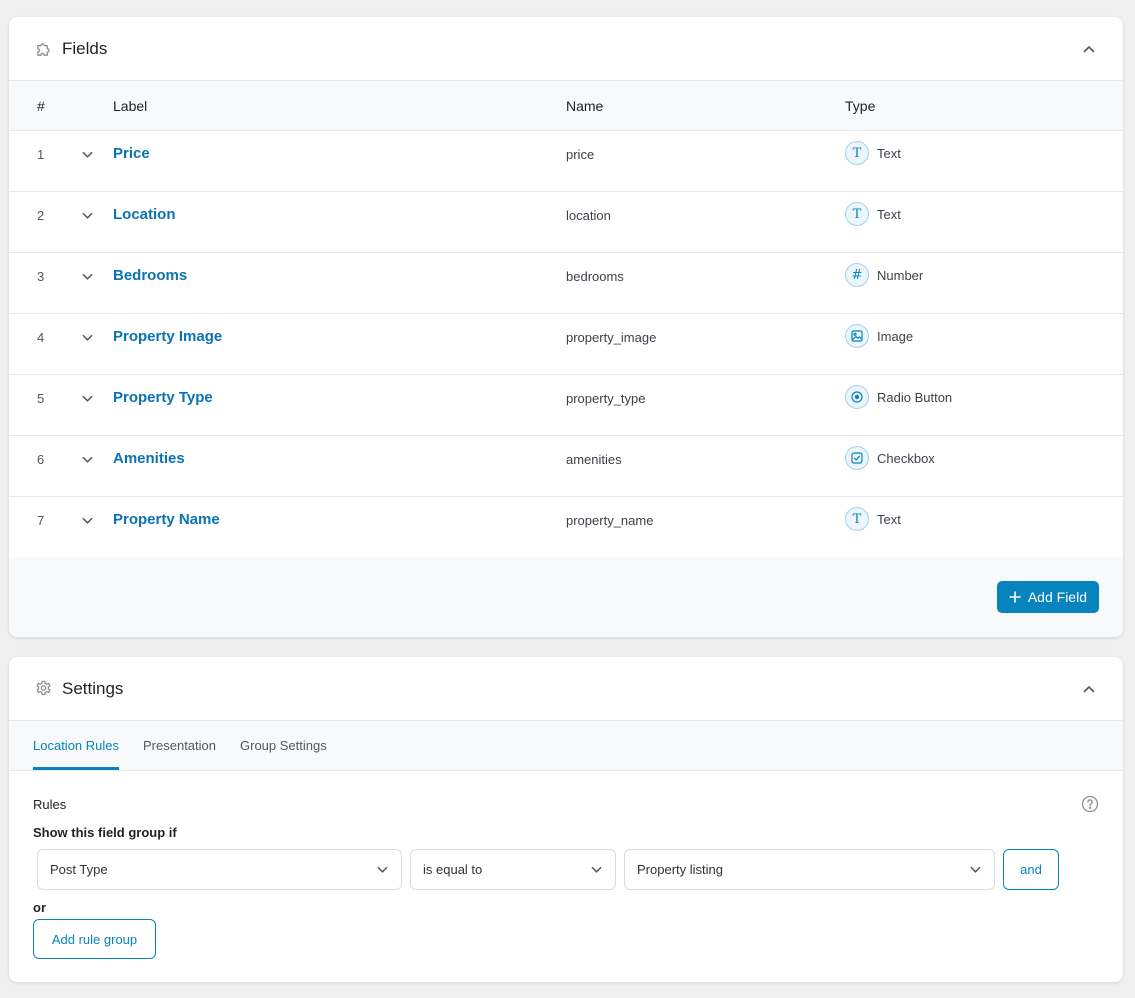 This screenshot has width=1135, height=998. Describe the element at coordinates (588, 215) in the screenshot. I see `field-name: location` at that location.